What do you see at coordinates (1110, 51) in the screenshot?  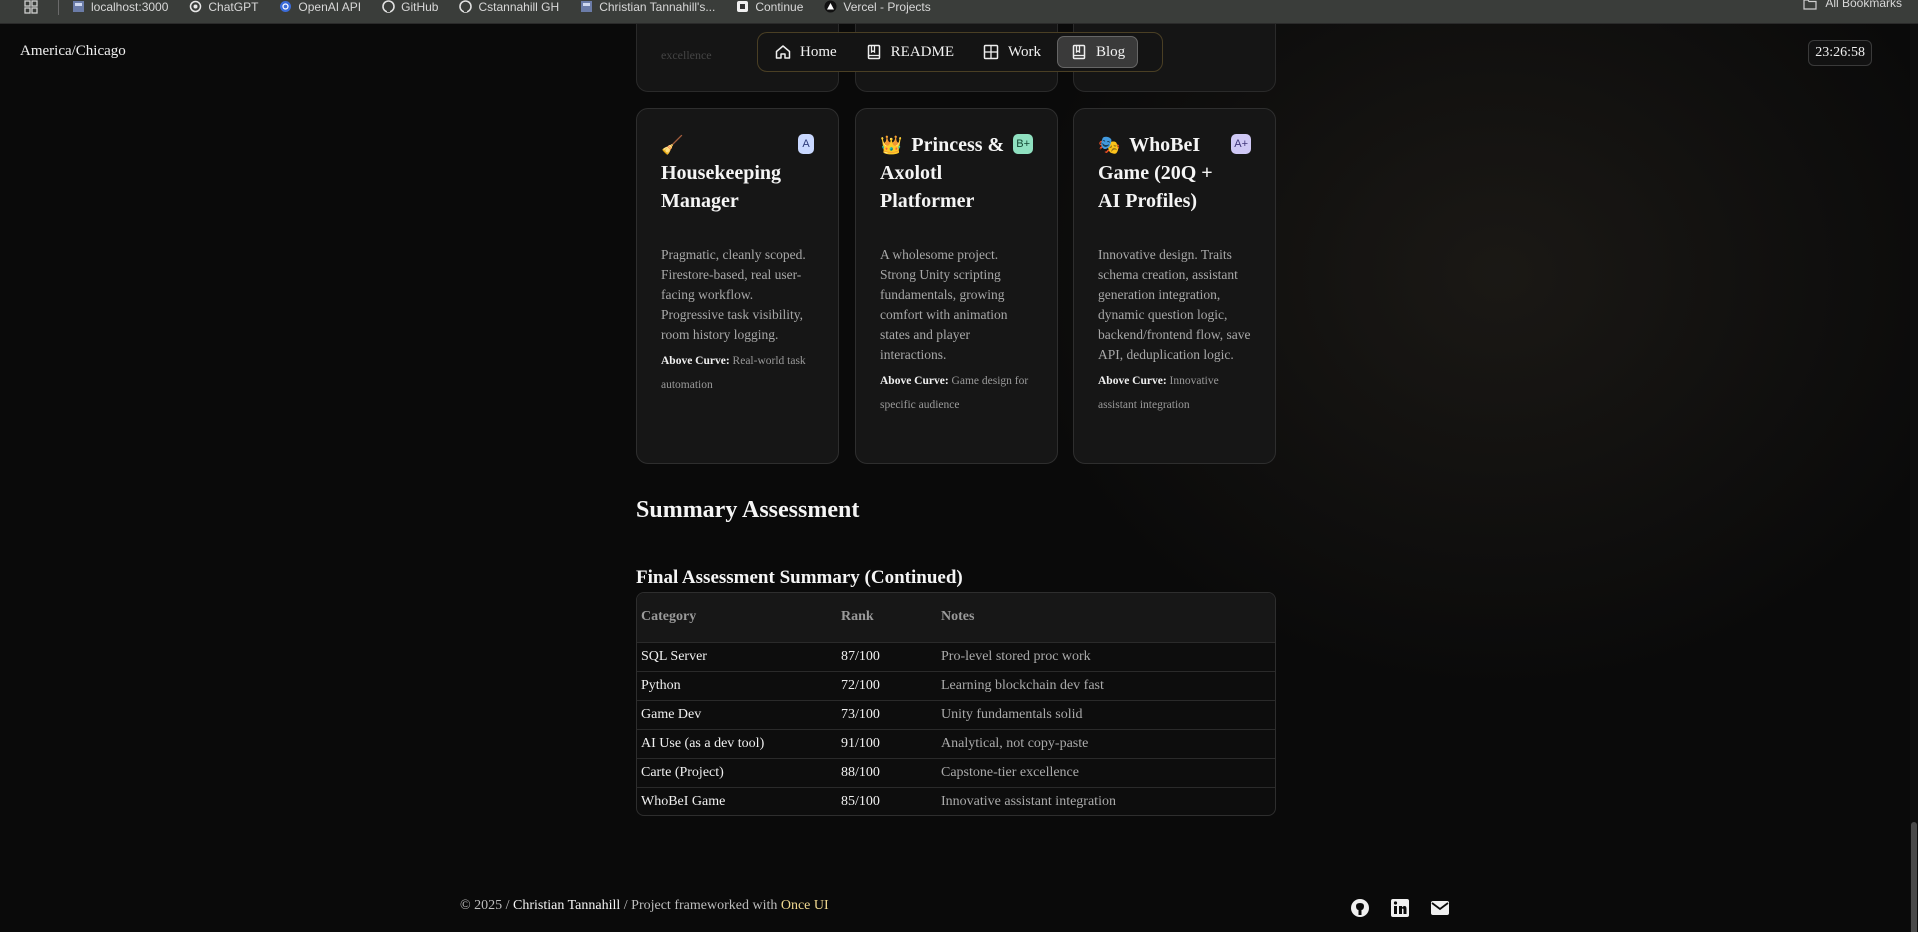 I see `nav-blog-label: Blog` at bounding box center [1110, 51].